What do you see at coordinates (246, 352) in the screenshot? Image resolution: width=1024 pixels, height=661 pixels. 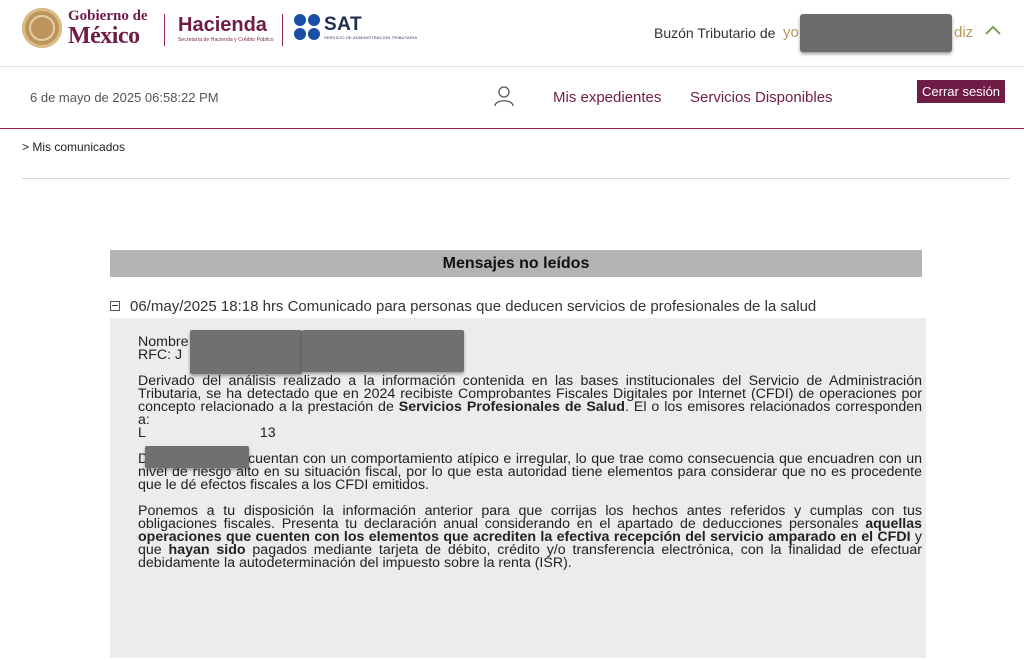 I see `redacted-name` at bounding box center [246, 352].